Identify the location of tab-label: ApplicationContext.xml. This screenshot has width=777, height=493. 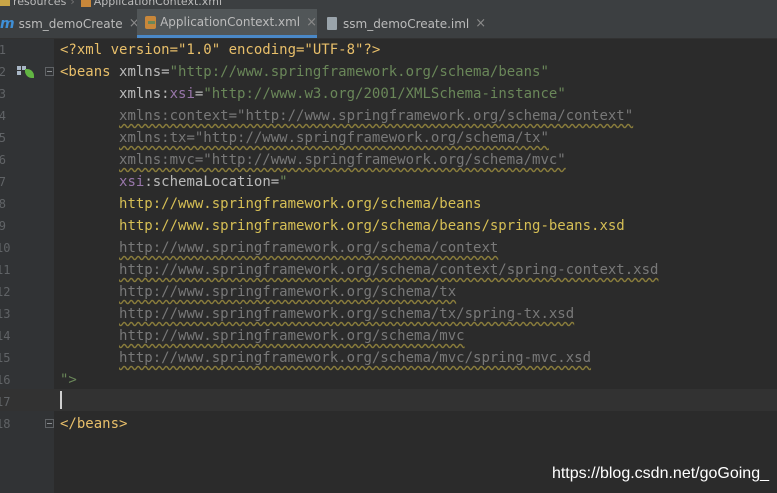
(230, 22).